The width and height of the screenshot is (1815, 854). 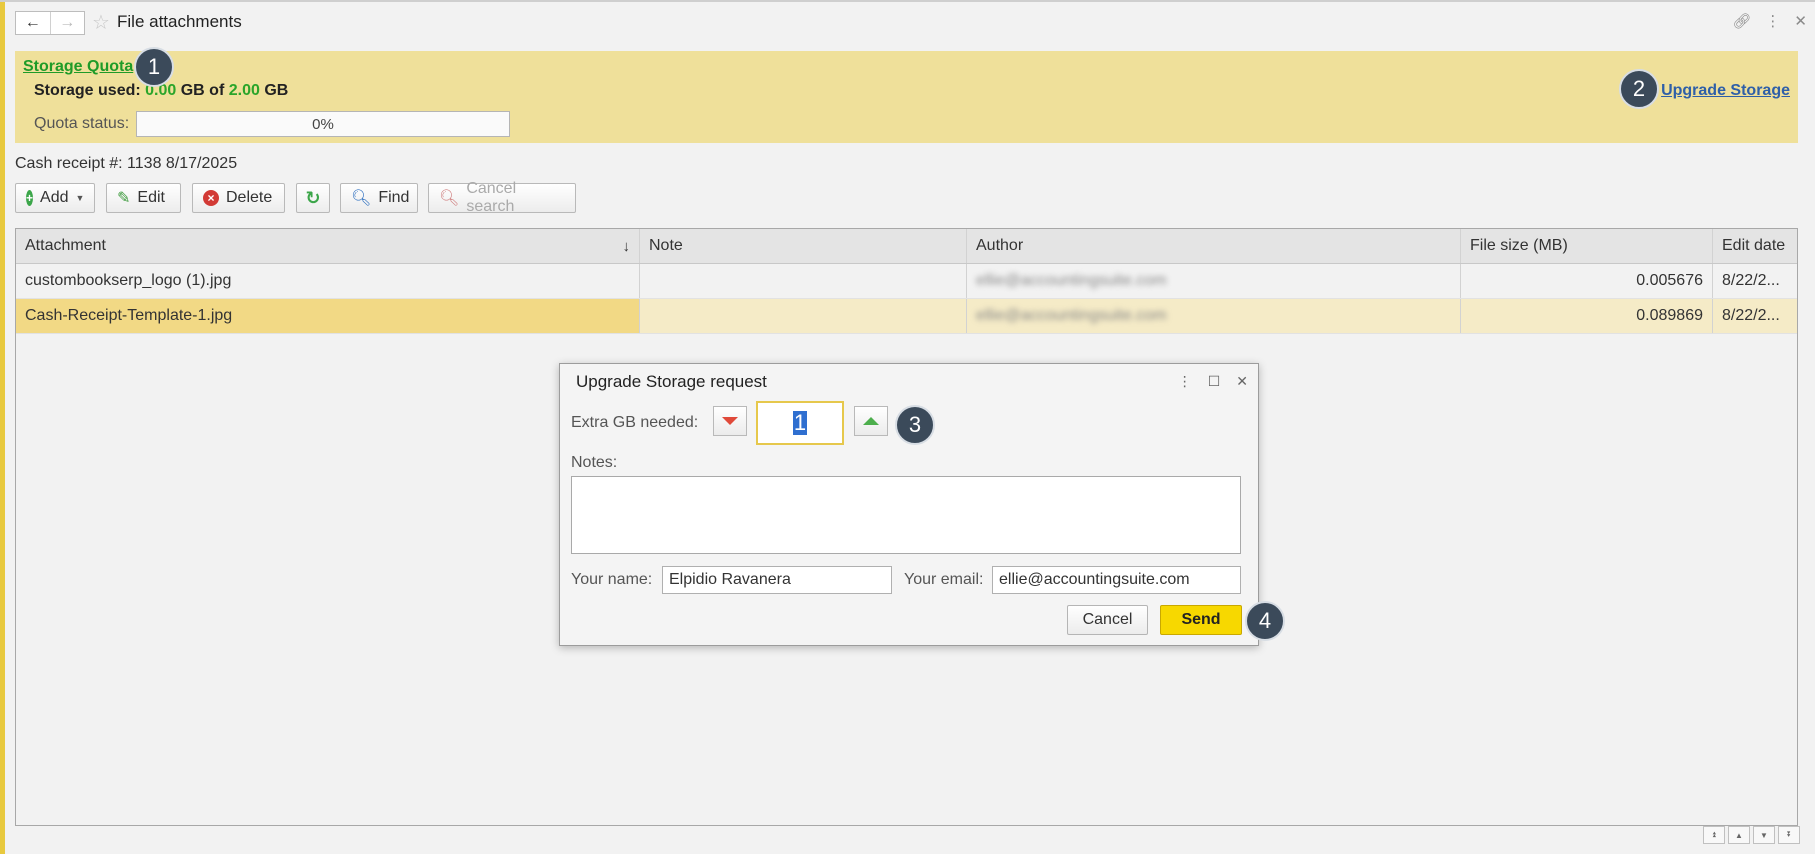 What do you see at coordinates (612, 579) in the screenshot?
I see `name-label: Your name:` at bounding box center [612, 579].